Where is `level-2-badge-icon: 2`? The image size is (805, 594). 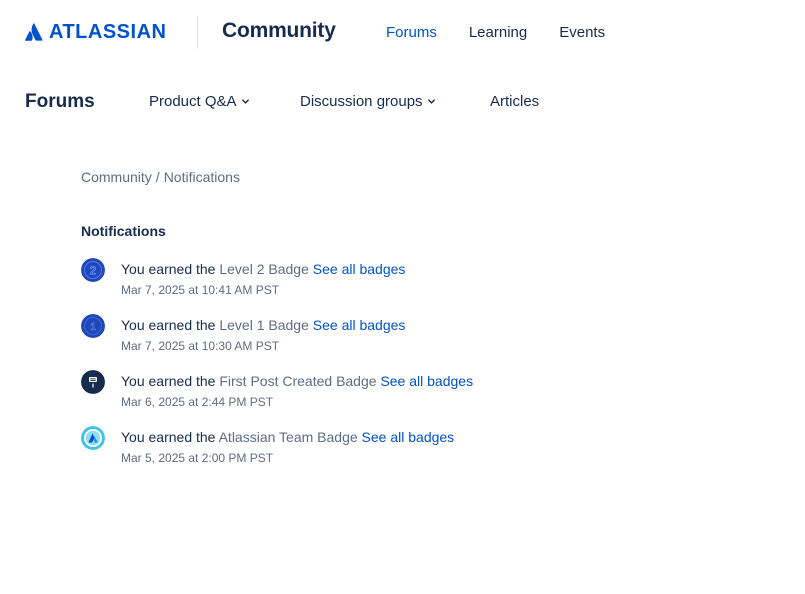
level-2-badge-icon: 2 is located at coordinates (93, 270).